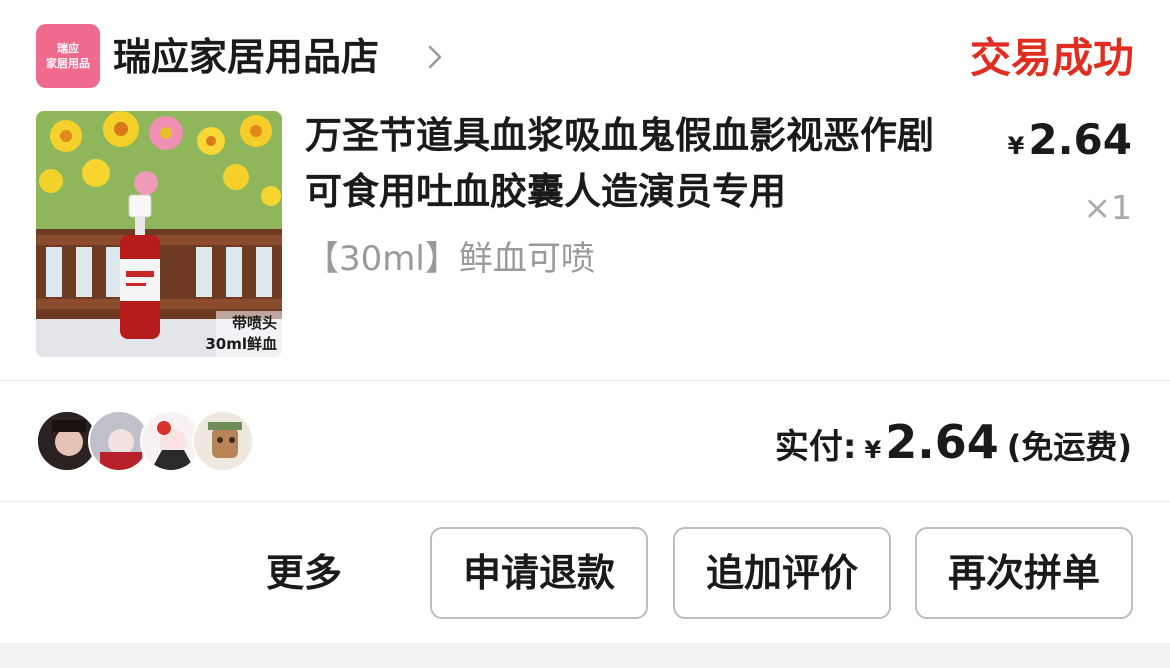 The height and width of the screenshot is (668, 1170). What do you see at coordinates (159, 234) in the screenshot?
I see `product-image: 带喷头 30ml鲜血` at bounding box center [159, 234].